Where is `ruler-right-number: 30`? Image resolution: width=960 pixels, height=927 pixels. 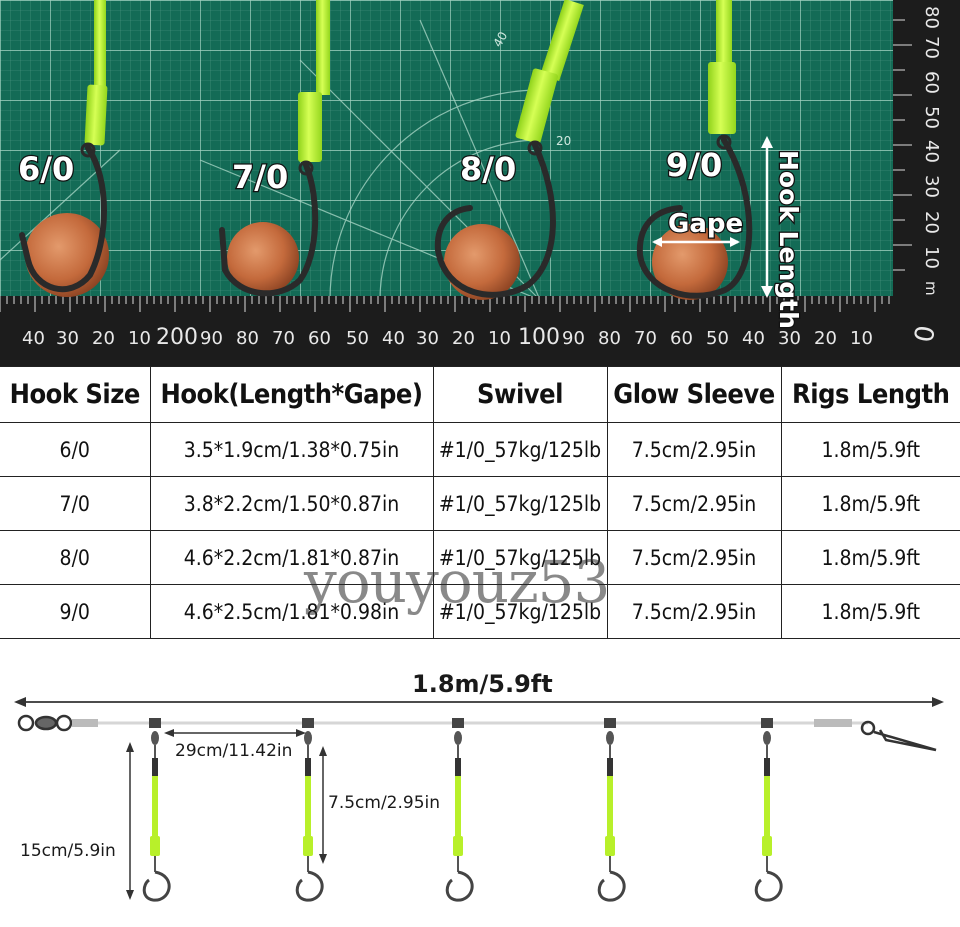 ruler-right-number: 30 is located at coordinates (931, 186).